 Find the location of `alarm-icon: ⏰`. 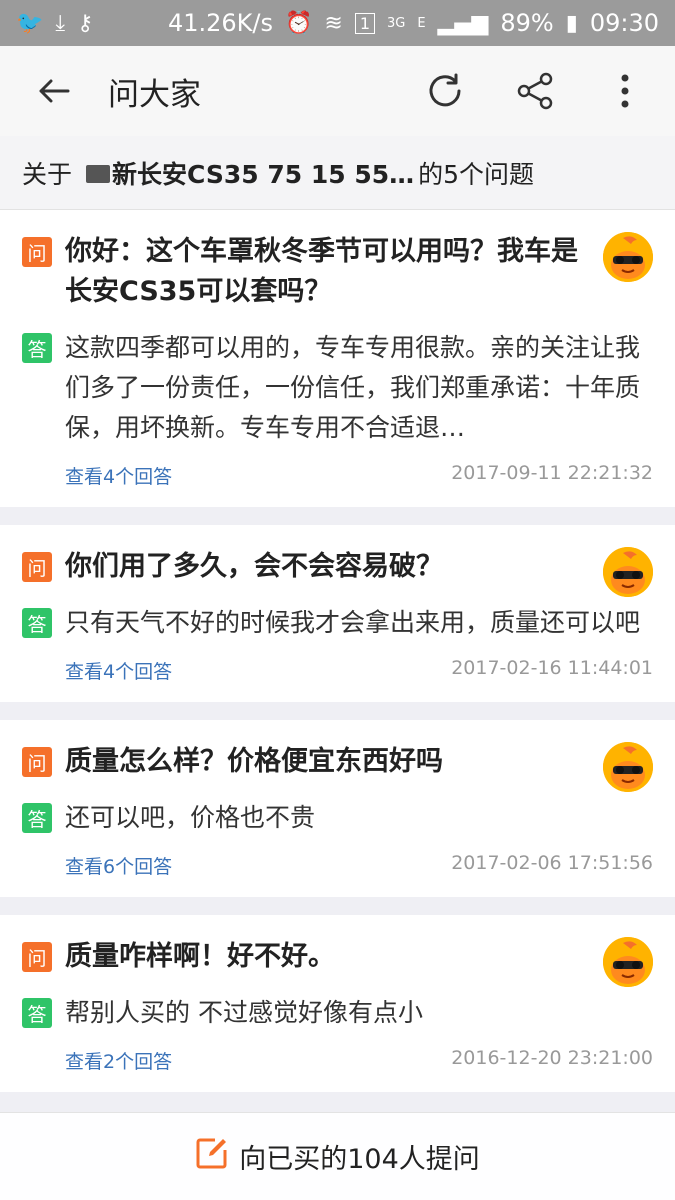

alarm-icon: ⏰ is located at coordinates (299, 23).